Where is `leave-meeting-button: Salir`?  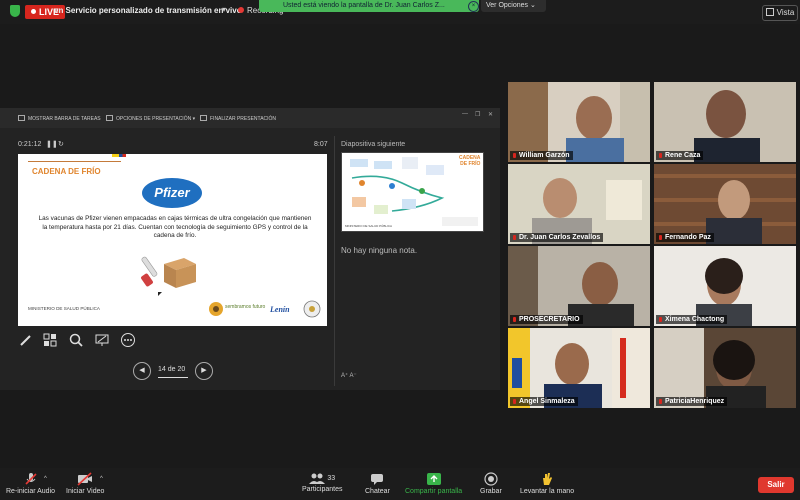
leave-meeting-button: Salir is located at coordinates (776, 485).